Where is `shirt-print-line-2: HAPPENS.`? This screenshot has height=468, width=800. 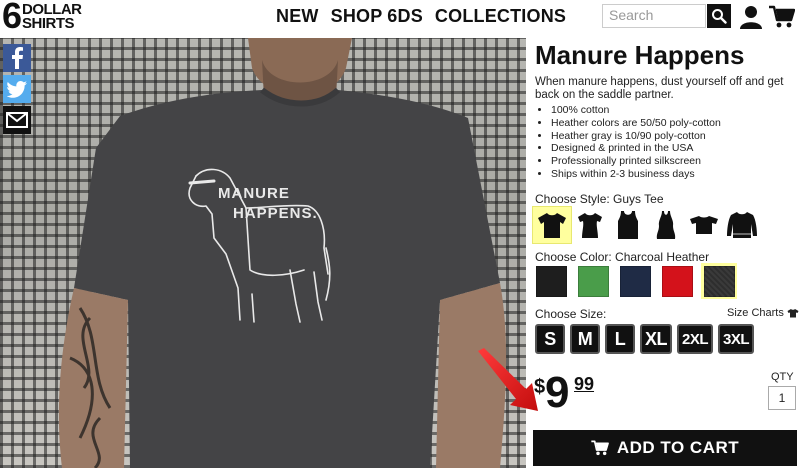 shirt-print-line-2: HAPPENS. is located at coordinates (275, 213).